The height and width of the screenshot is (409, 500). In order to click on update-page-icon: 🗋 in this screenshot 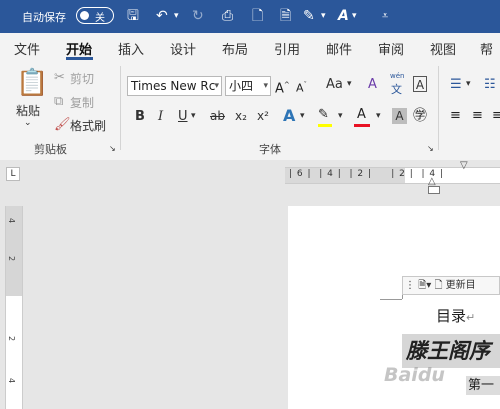, I will do `click(438, 285)`.